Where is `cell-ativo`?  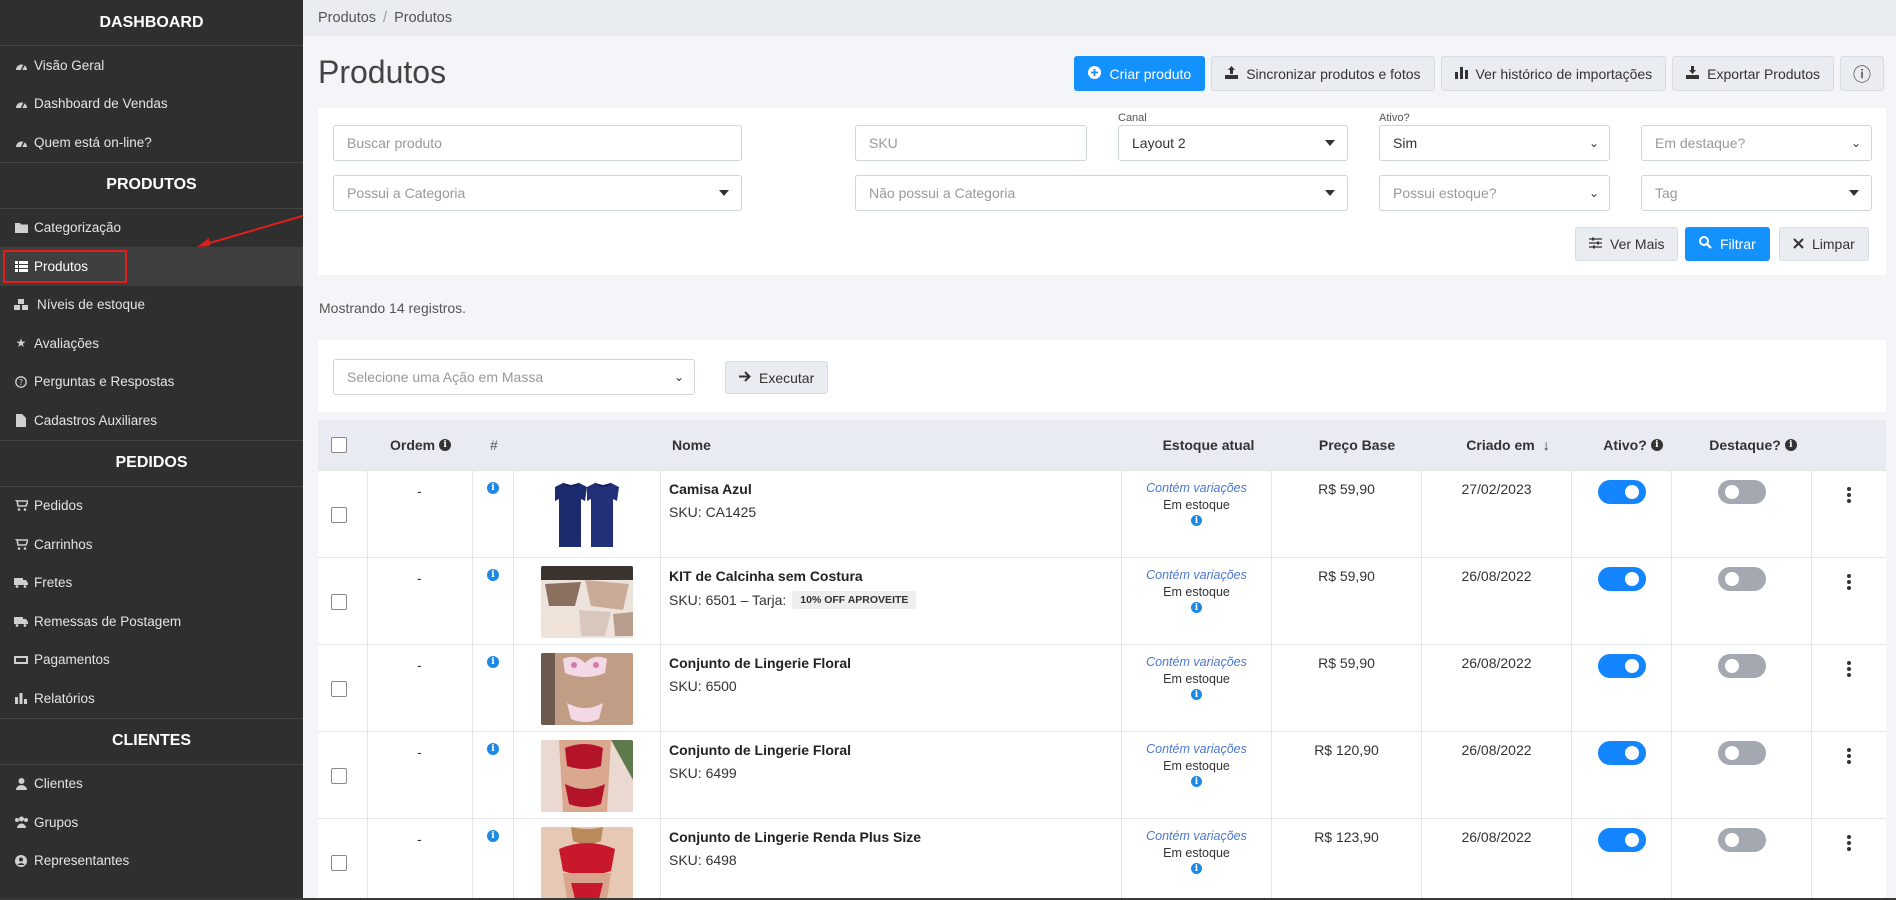 cell-ativo is located at coordinates (1622, 859).